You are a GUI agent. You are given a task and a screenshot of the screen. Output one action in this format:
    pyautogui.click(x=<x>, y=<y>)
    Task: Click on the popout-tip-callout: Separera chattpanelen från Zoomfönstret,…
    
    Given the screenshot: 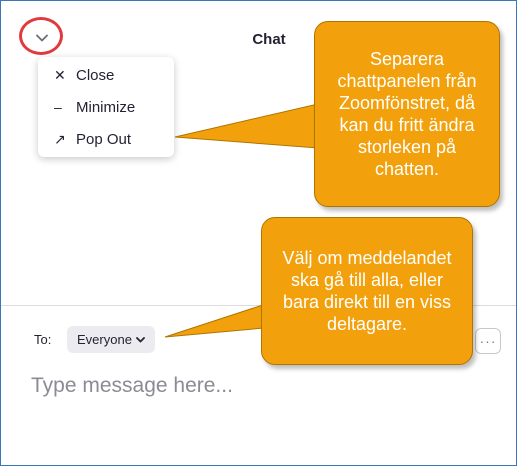 What is the action you would take?
    pyautogui.click(x=407, y=114)
    